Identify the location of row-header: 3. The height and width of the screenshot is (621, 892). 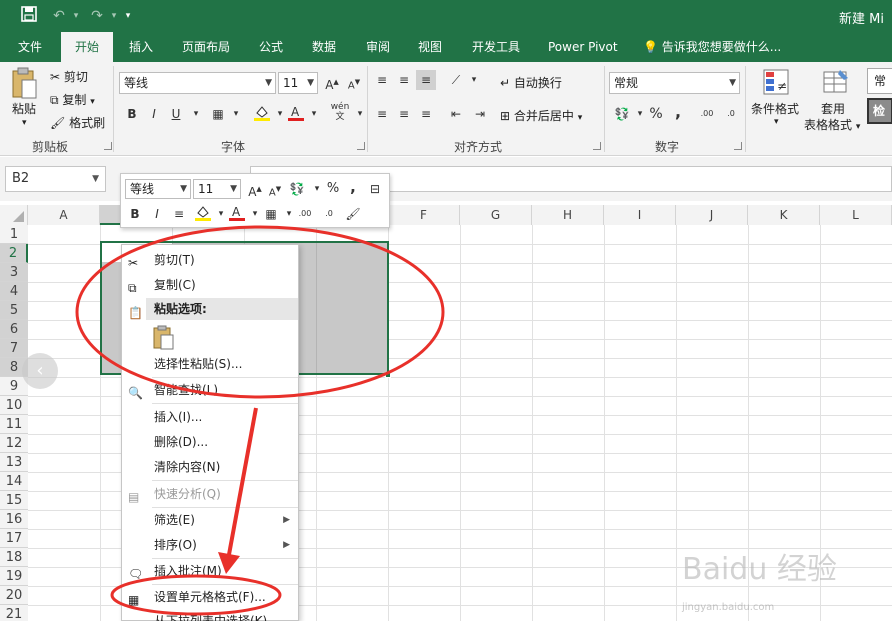
(14, 272).